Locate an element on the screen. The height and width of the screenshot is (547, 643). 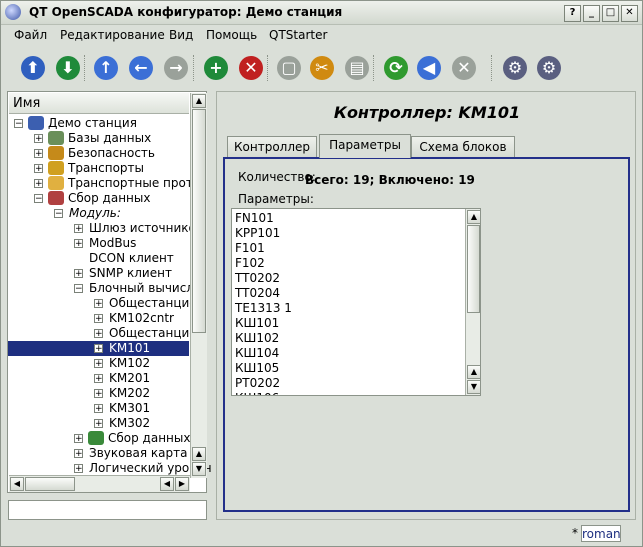
help-button: ? is located at coordinates (572, 13).